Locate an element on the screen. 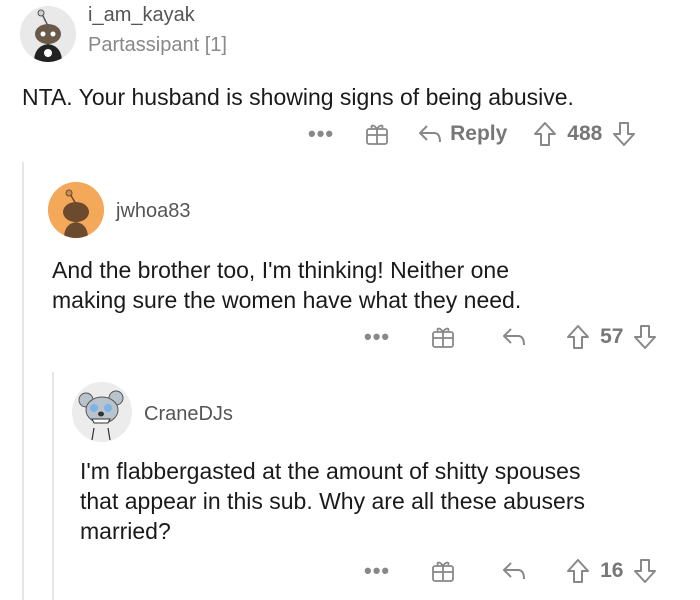  comment-actions: ••• 16 is located at coordinates (510, 571).